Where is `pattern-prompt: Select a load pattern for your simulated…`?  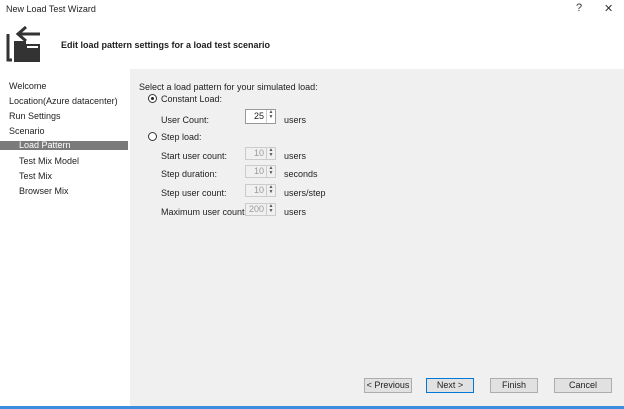 pattern-prompt: Select a load pattern for your simulated… is located at coordinates (228, 87).